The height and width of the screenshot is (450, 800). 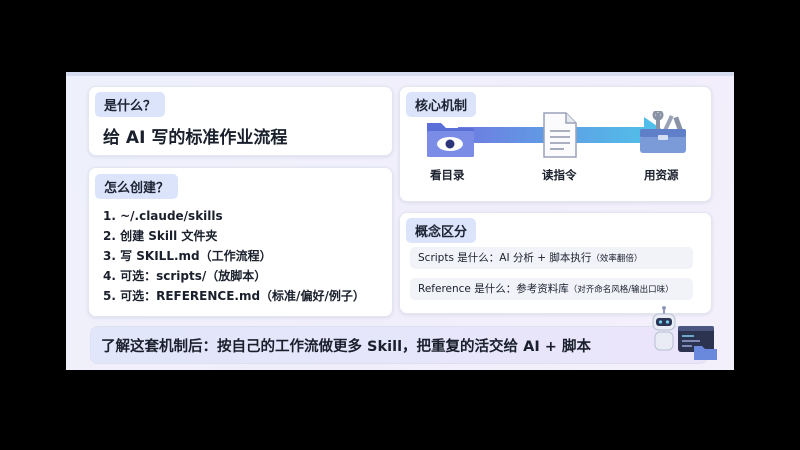 I want to click on how-label: 怎么创建？, so click(x=137, y=186).